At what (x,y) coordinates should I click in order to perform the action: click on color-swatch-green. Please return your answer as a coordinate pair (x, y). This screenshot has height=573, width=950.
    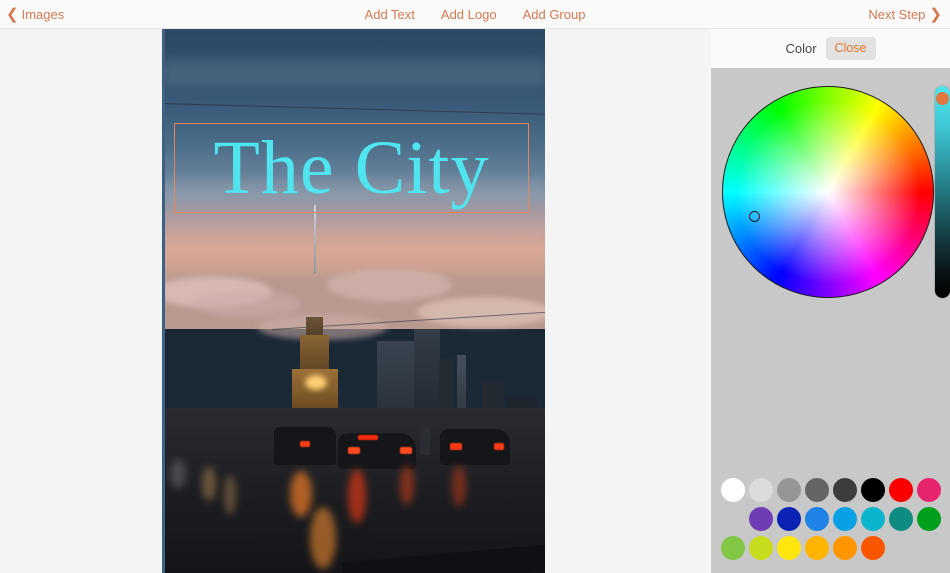
    Looking at the image, I should click on (929, 518).